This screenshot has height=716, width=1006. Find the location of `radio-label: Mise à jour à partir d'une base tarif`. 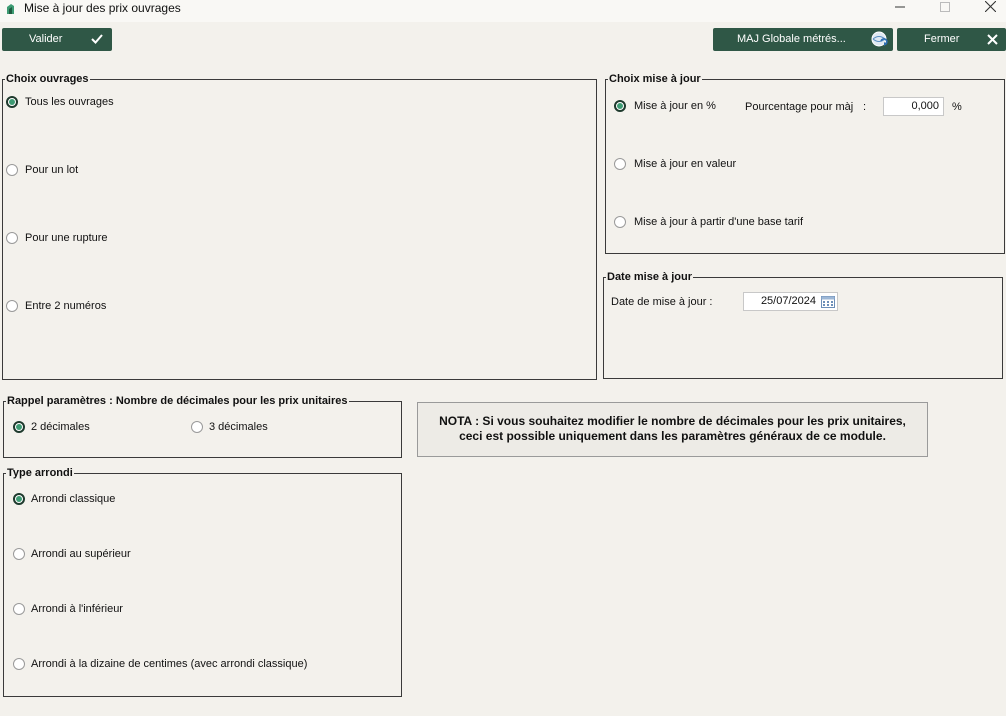

radio-label: Mise à jour à partir d'une base tarif is located at coordinates (719, 222).